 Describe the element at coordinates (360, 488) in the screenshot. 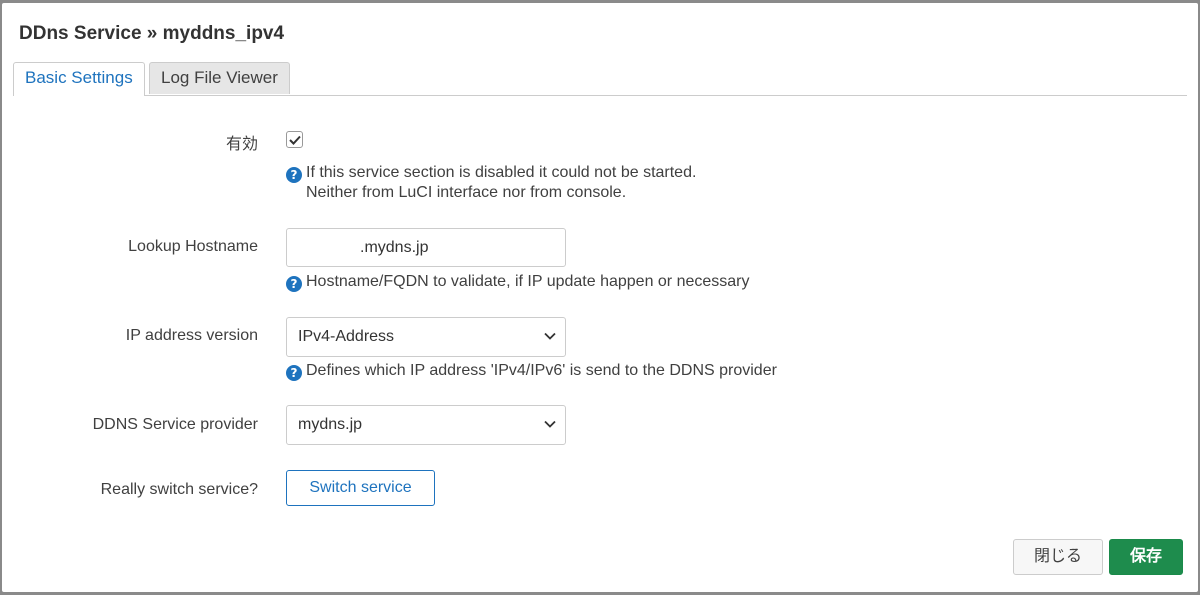

I see `switch-service-button: Switch service` at that location.